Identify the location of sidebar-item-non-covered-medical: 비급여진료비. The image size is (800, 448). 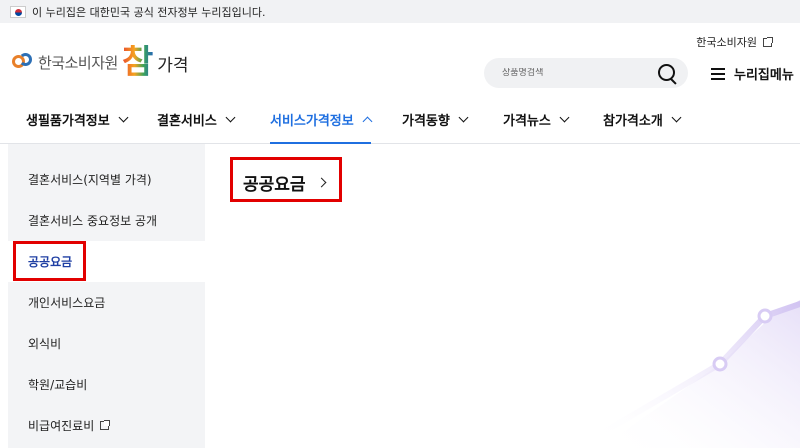
(106, 425).